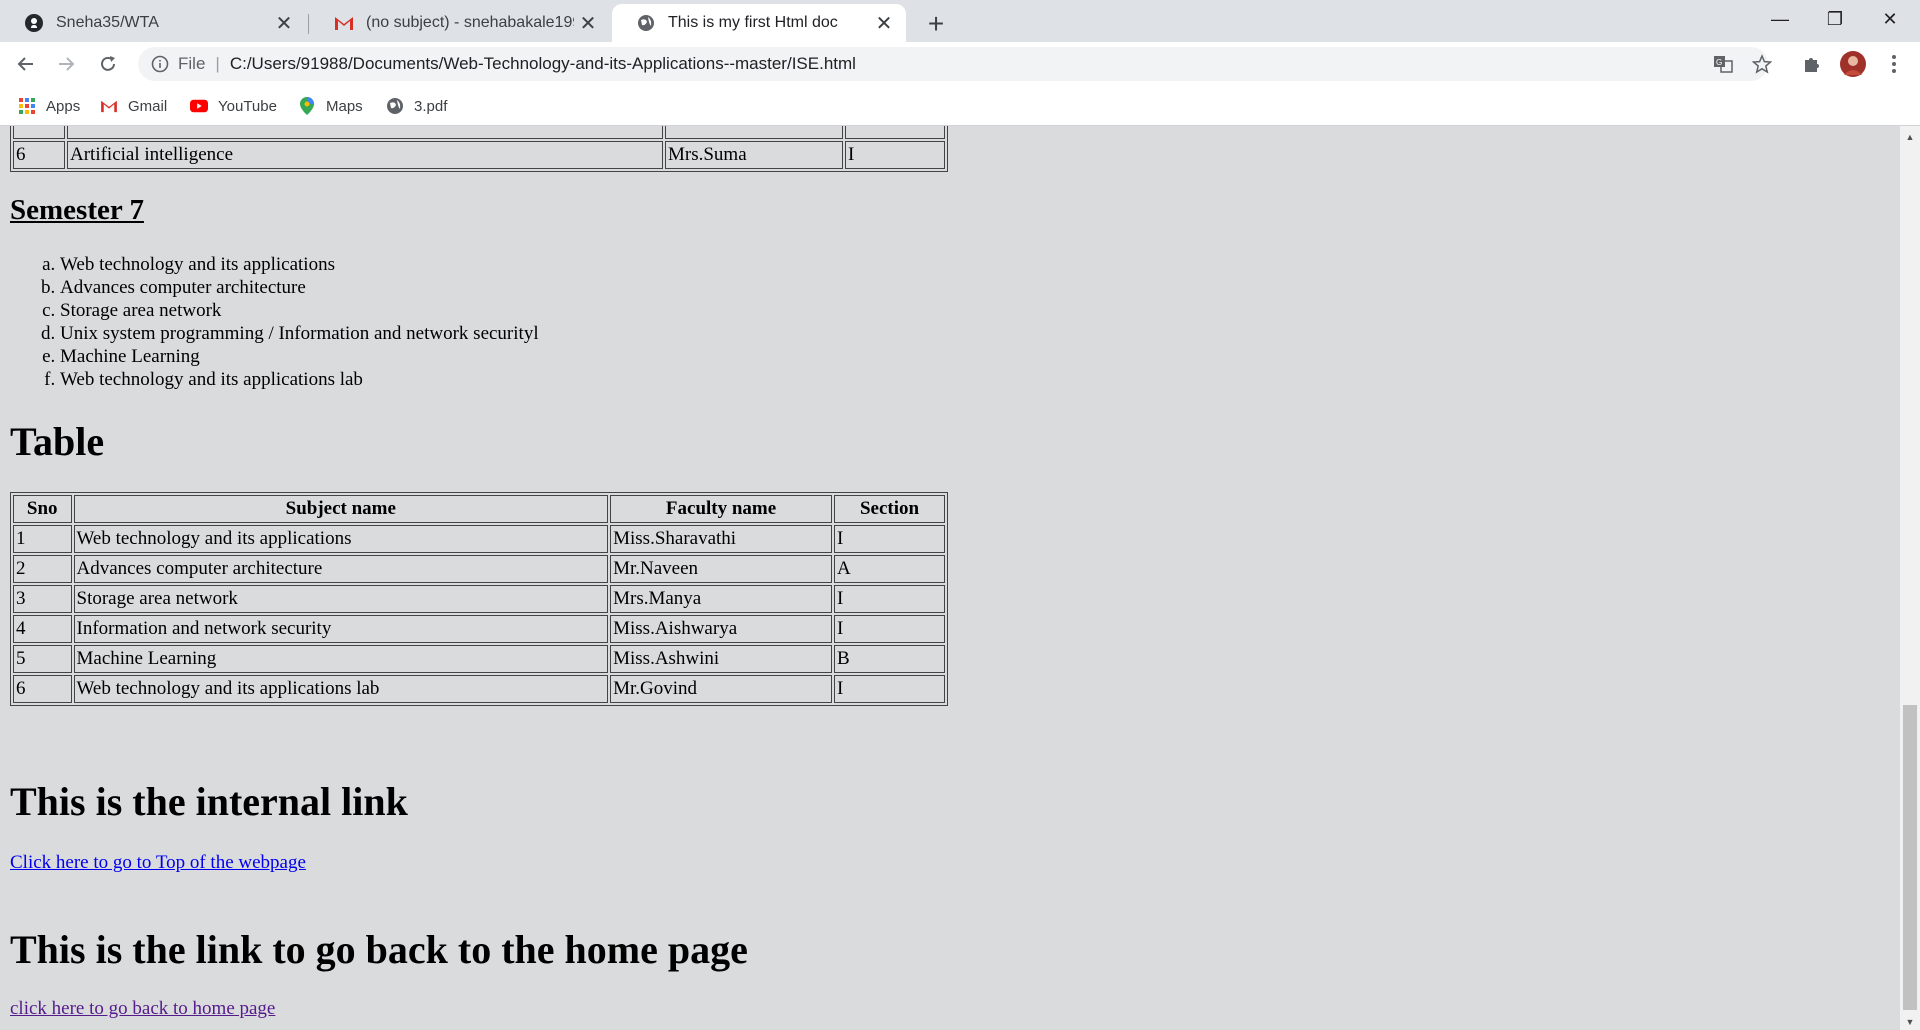  I want to click on bookmark-label: Maps, so click(344, 106).